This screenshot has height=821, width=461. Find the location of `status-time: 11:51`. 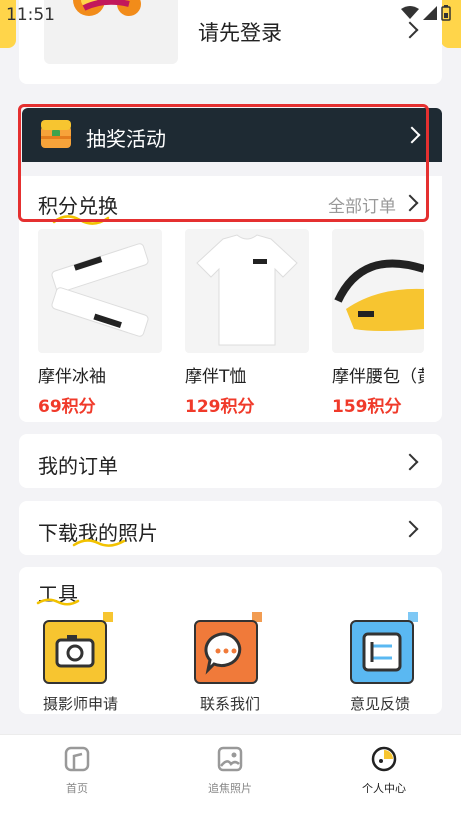

status-time: 11:51 is located at coordinates (30, 15).